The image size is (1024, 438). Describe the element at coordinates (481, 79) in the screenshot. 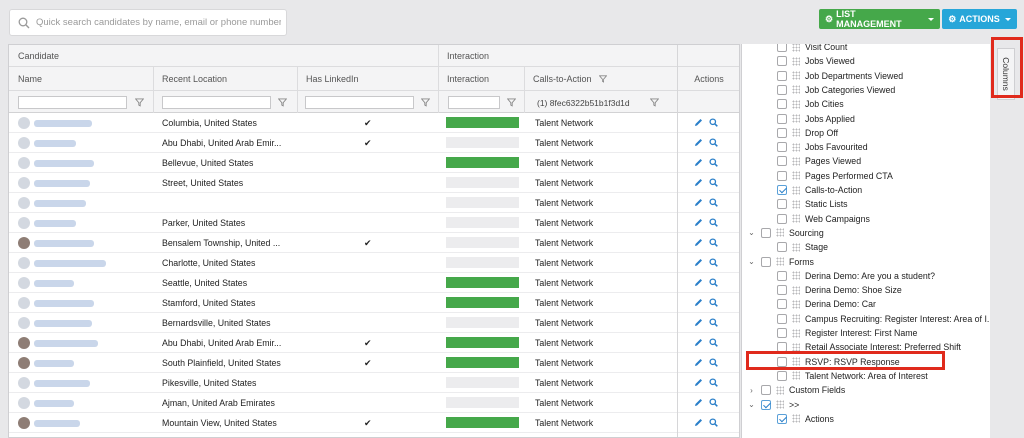

I see `column-header-interaction: Interaction` at that location.